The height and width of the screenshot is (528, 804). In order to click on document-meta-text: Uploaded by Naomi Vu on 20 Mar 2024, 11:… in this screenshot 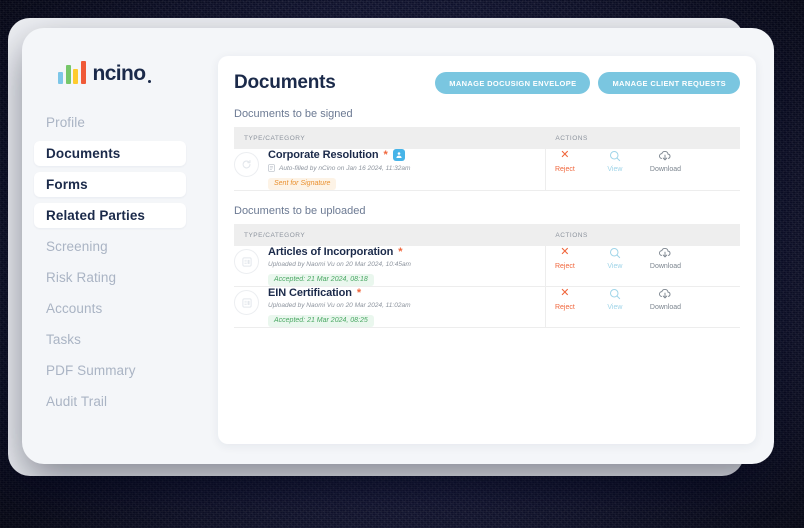, I will do `click(339, 305)`.